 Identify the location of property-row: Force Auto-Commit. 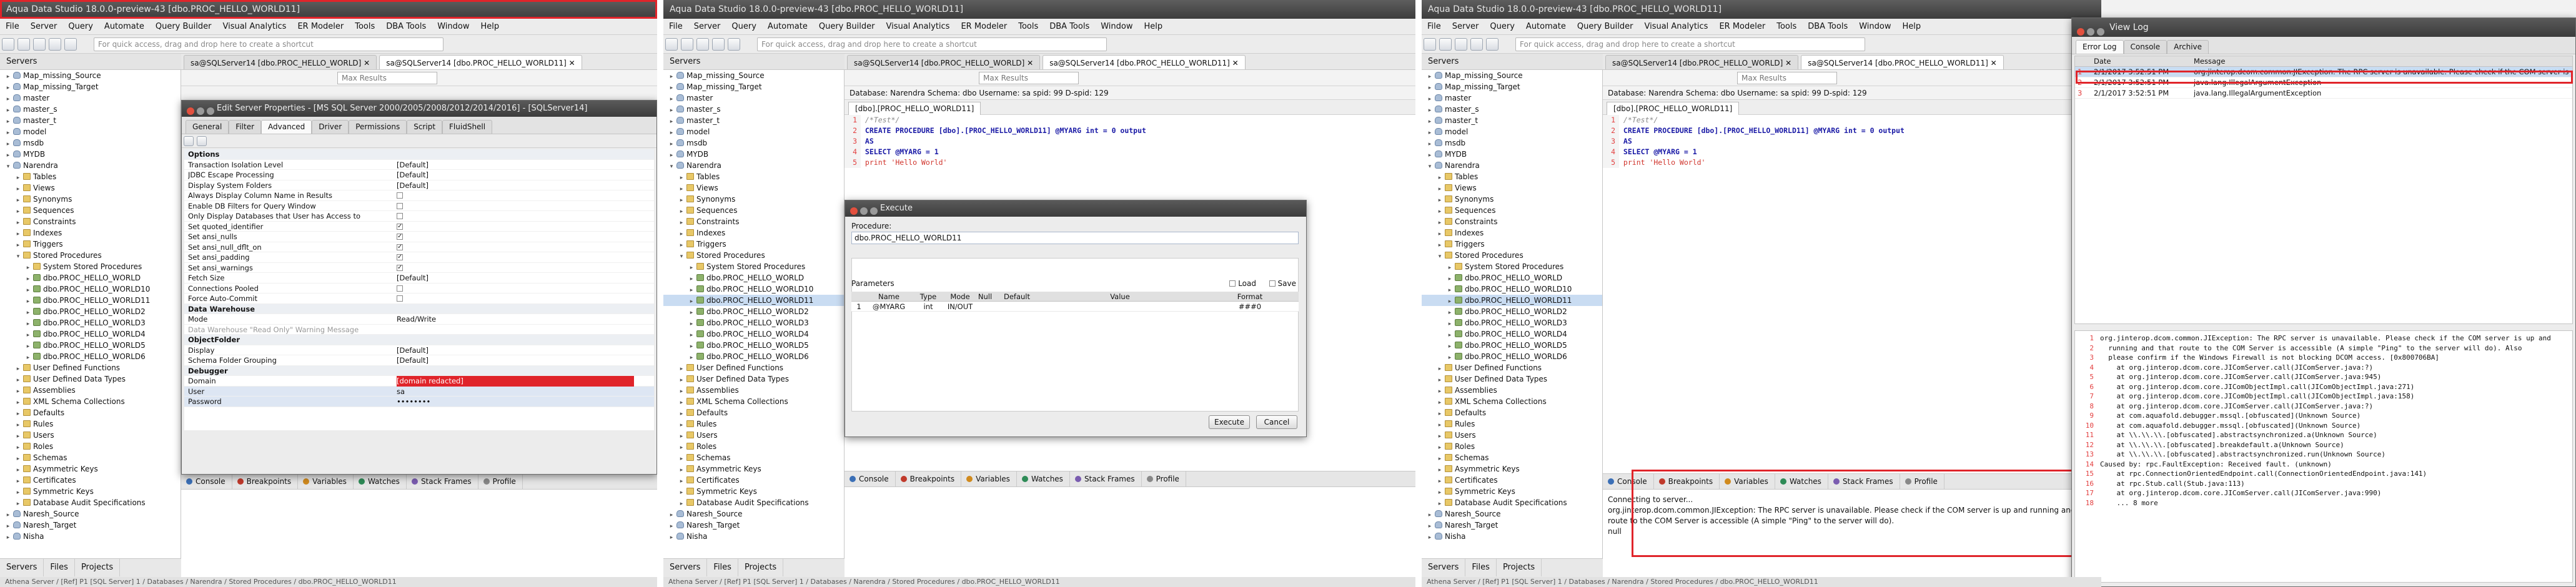
(419, 299).